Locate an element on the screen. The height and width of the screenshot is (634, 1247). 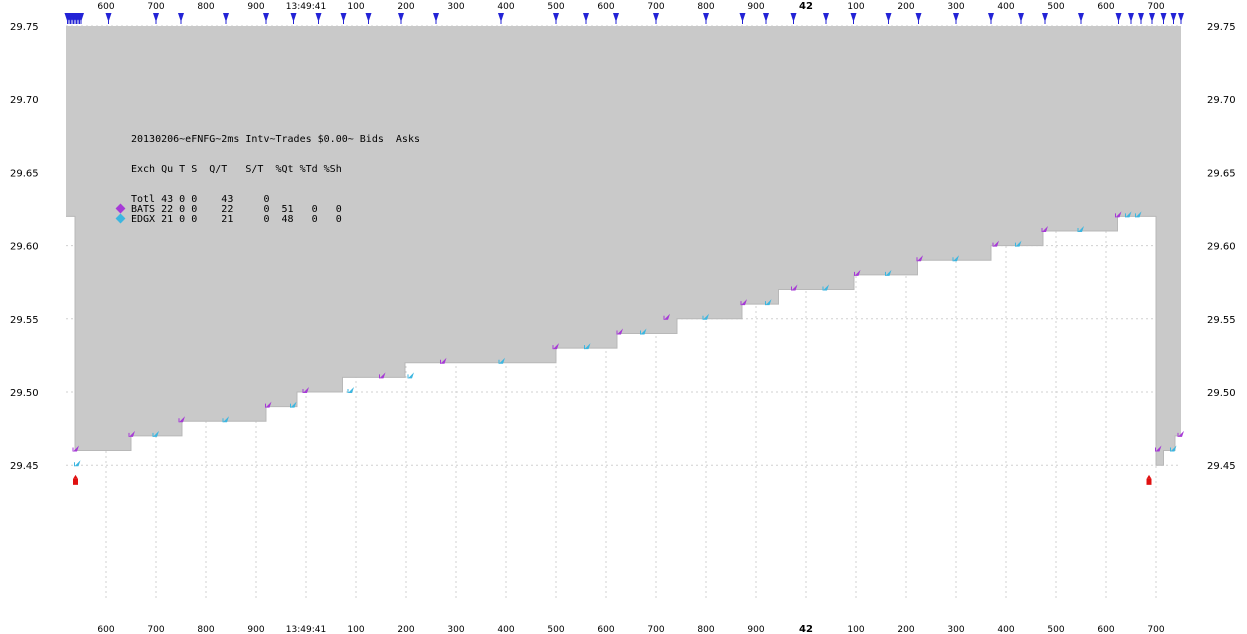
x-tick-label-bottom: 42 is located at coordinates (806, 629).